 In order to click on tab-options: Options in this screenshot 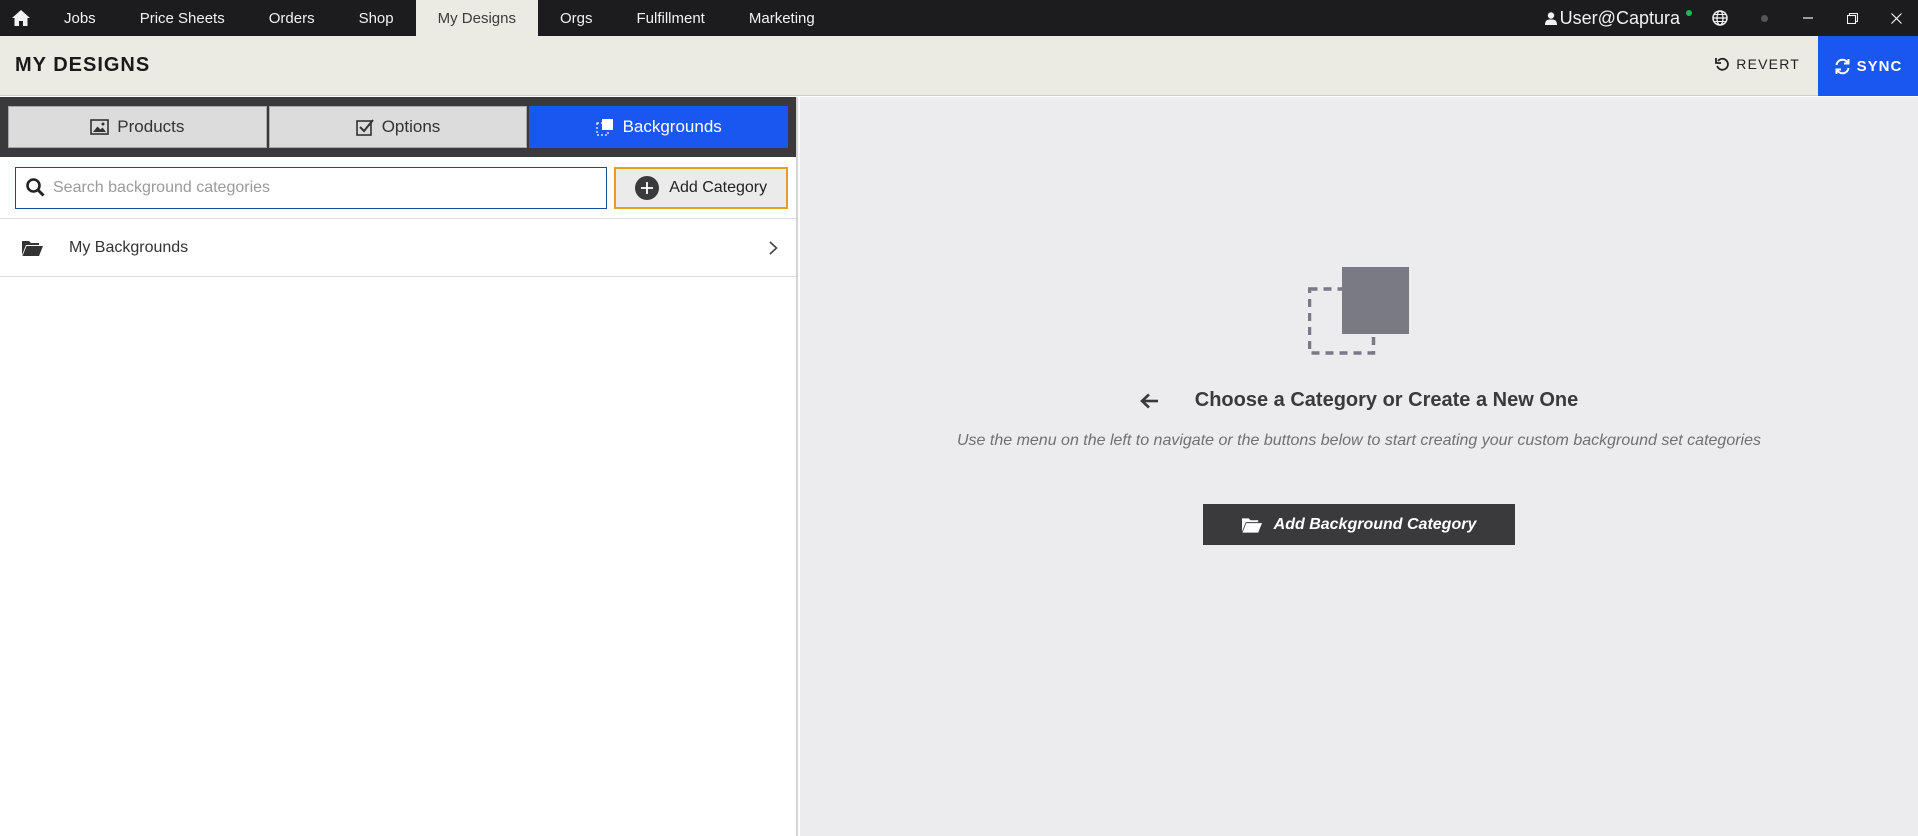, I will do `click(398, 127)`.